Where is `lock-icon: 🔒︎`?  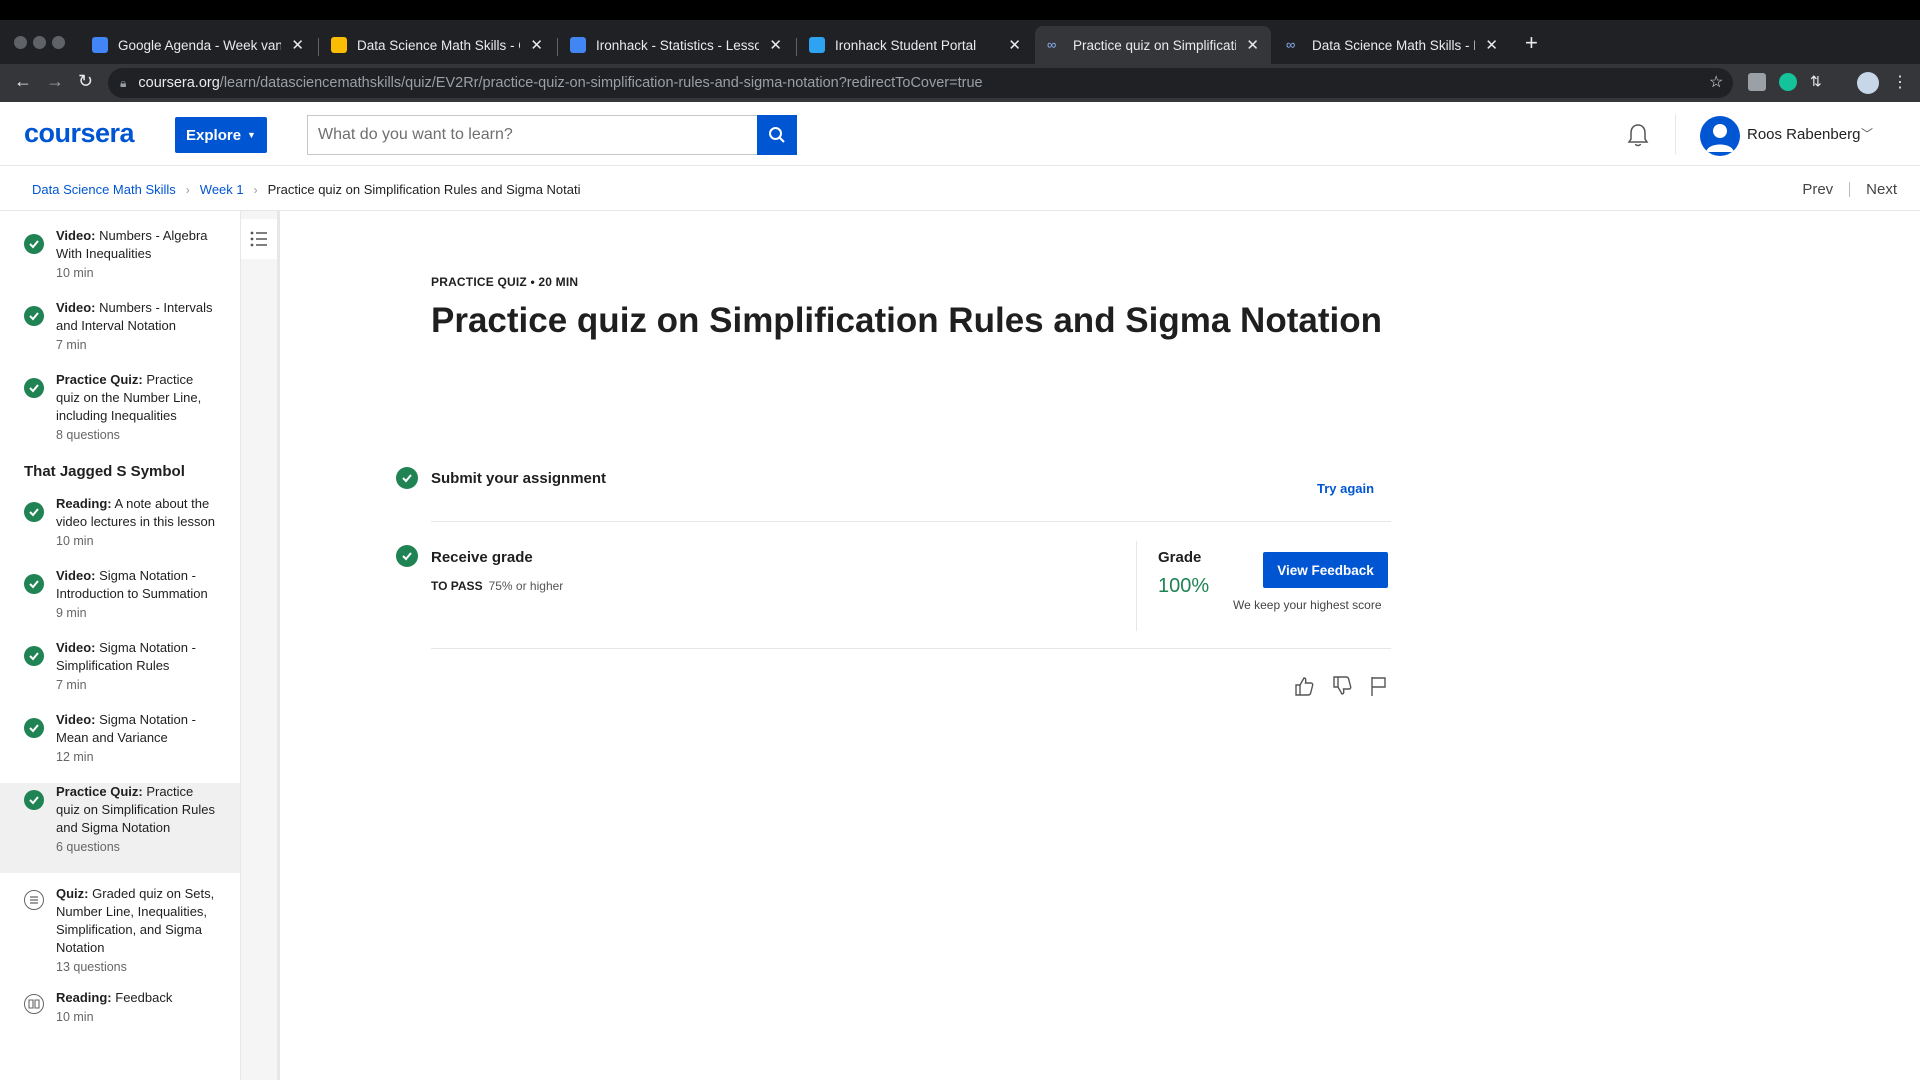
lock-icon: 🔒︎ is located at coordinates (123, 82).